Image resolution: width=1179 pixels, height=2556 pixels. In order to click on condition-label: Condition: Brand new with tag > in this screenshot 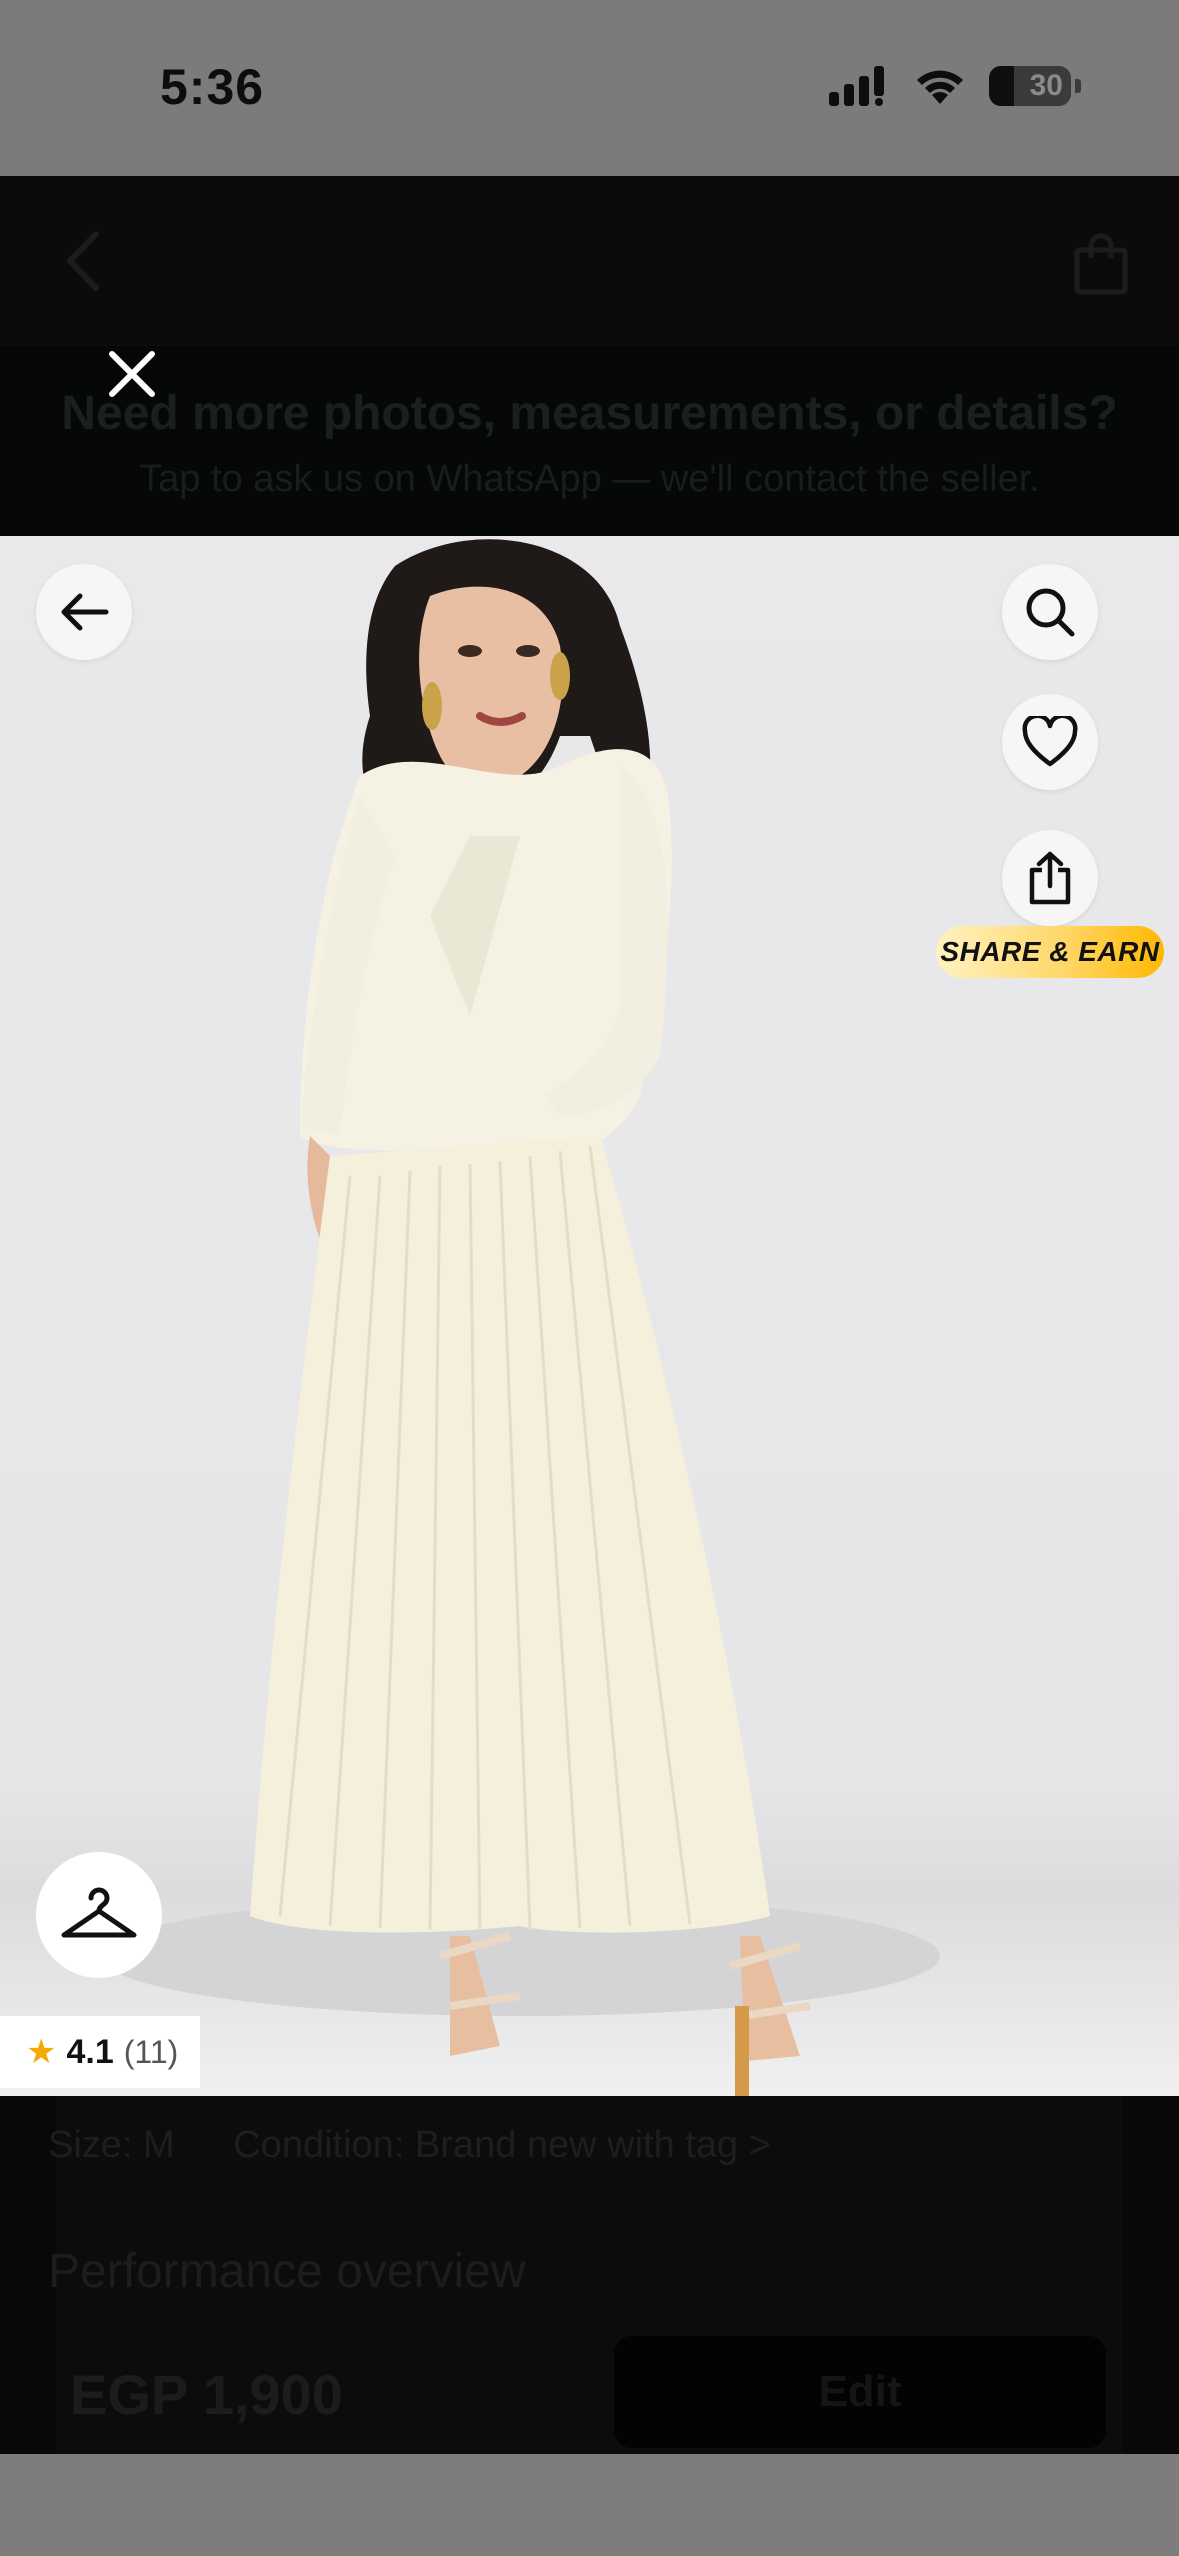, I will do `click(502, 2145)`.